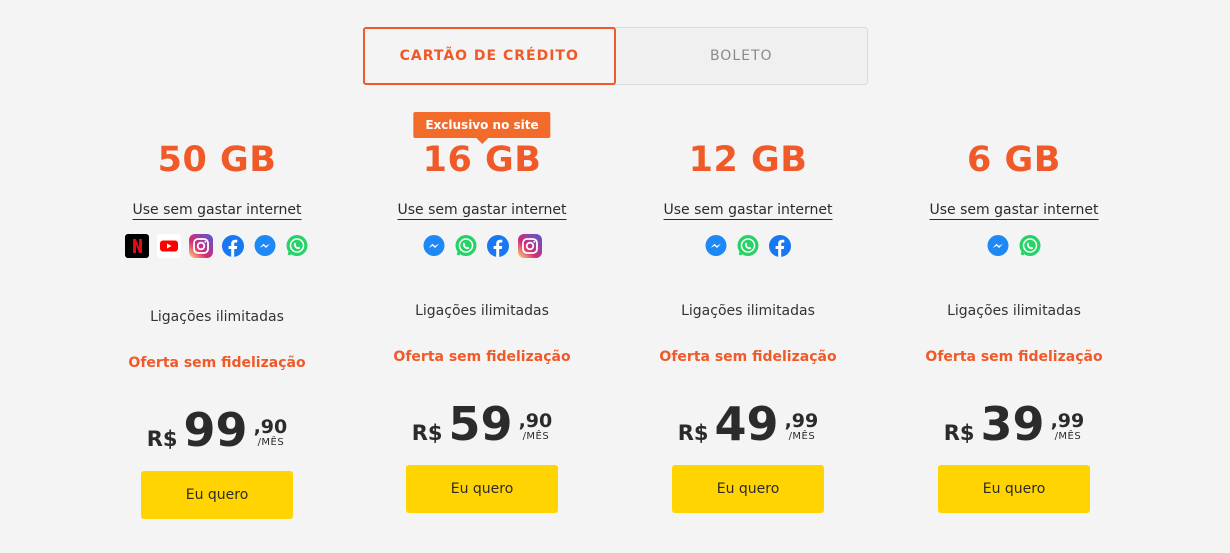 This screenshot has height=553, width=1230. What do you see at coordinates (137, 246) in the screenshot?
I see `netflix-icon` at bounding box center [137, 246].